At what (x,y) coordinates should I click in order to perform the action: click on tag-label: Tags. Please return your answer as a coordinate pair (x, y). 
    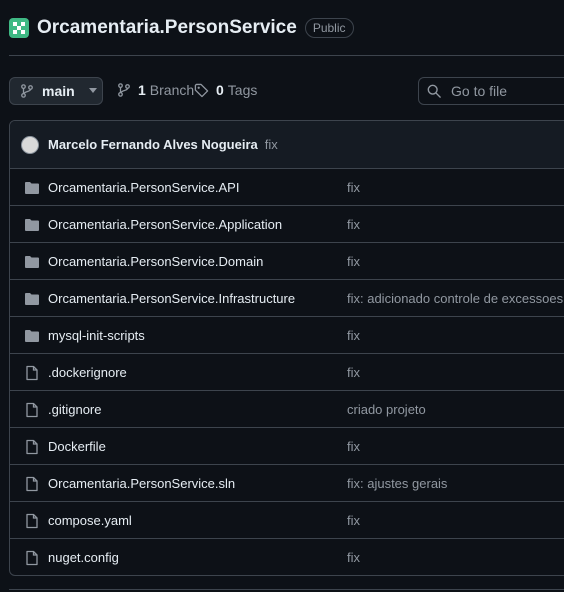
    Looking at the image, I should click on (242, 90).